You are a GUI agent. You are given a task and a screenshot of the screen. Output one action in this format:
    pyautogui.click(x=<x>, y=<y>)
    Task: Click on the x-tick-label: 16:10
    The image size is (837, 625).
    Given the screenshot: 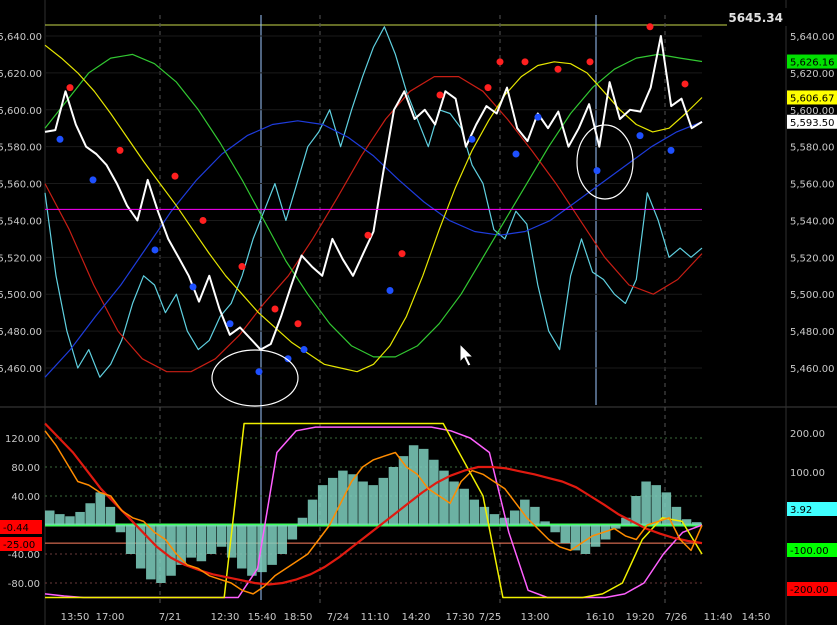 What is the action you would take?
    pyautogui.click(x=600, y=617)
    